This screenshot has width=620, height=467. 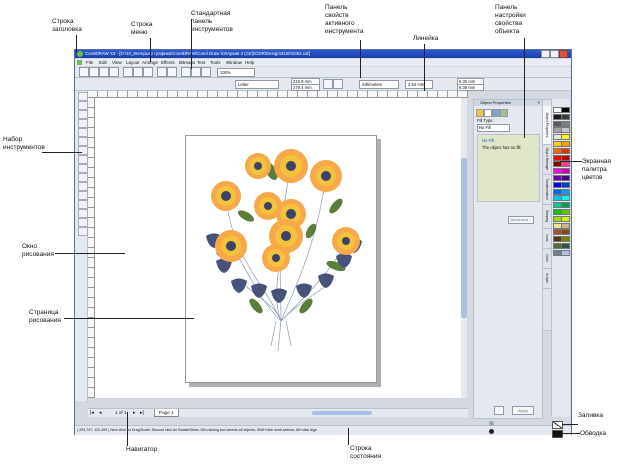 What do you see at coordinates (83, 132) in the screenshot?
I see `freehand-tool-icon` at bounding box center [83, 132].